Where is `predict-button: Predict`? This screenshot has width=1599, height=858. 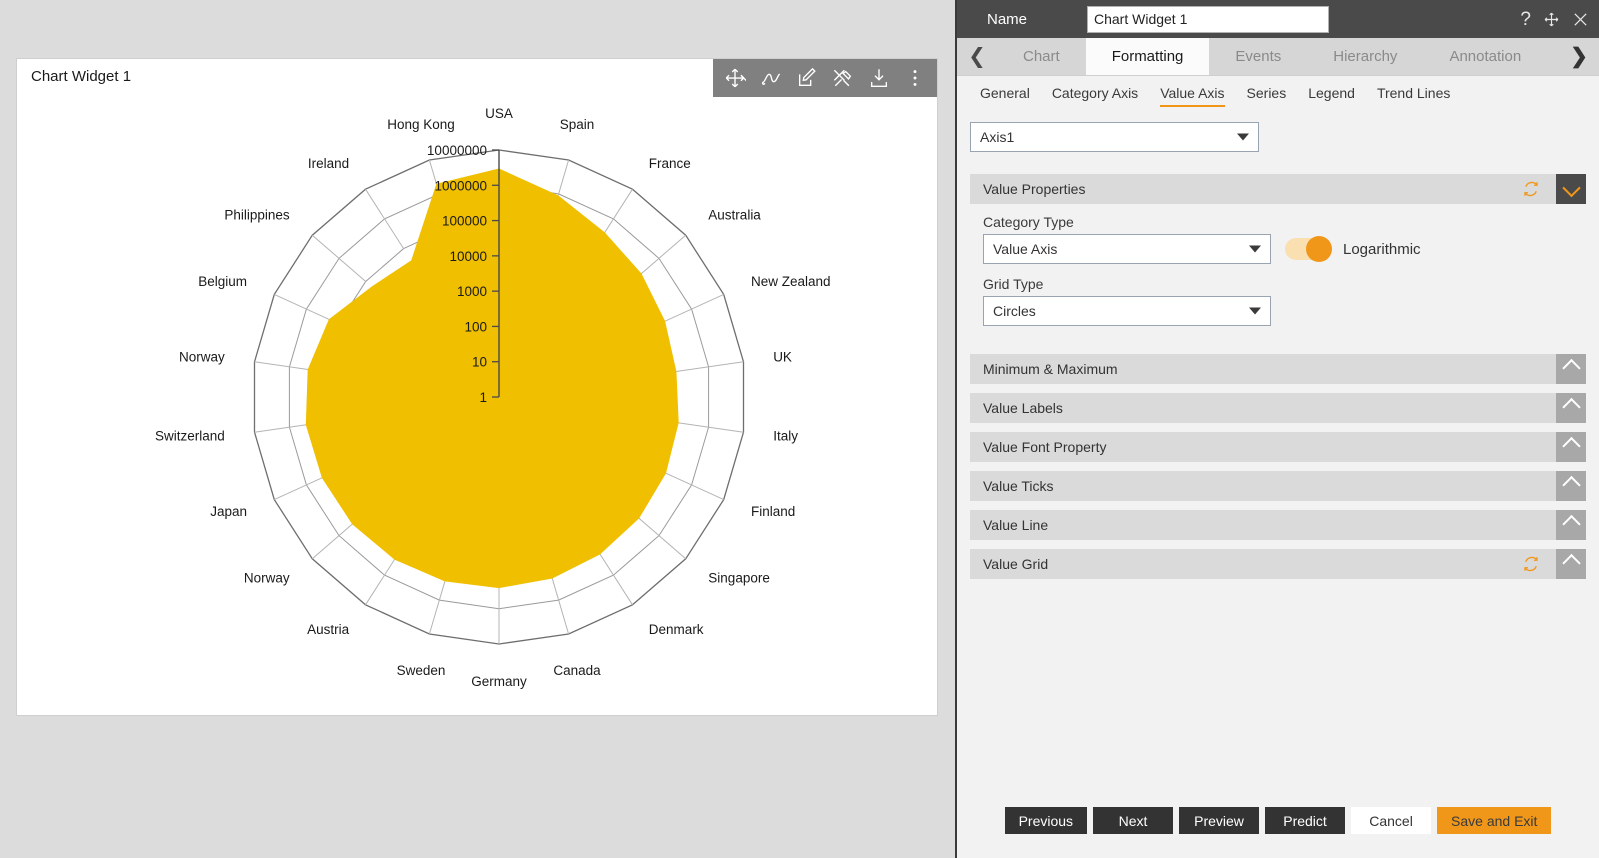 predict-button: Predict is located at coordinates (1305, 820).